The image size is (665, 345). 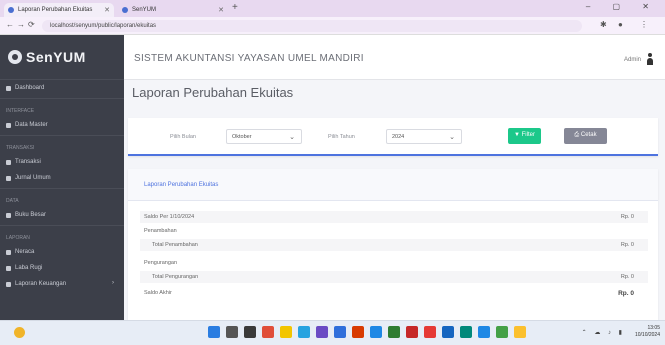 What do you see at coordinates (632, 60) in the screenshot?
I see `user-name: Admin` at bounding box center [632, 60].